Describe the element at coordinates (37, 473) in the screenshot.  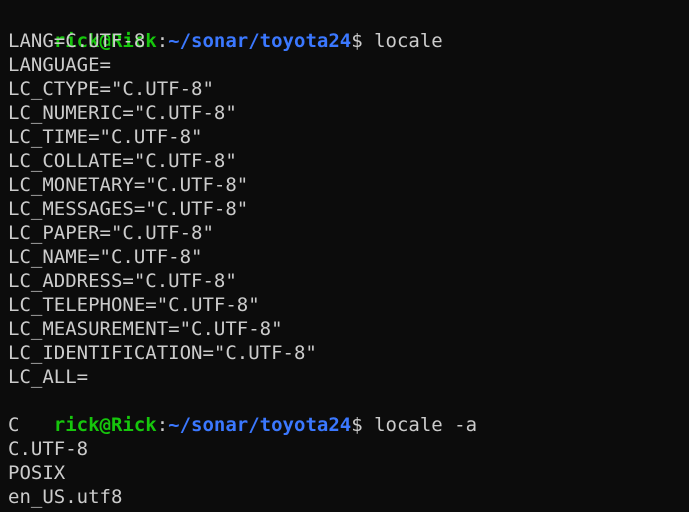
I see `output-line: POSIX` at that location.